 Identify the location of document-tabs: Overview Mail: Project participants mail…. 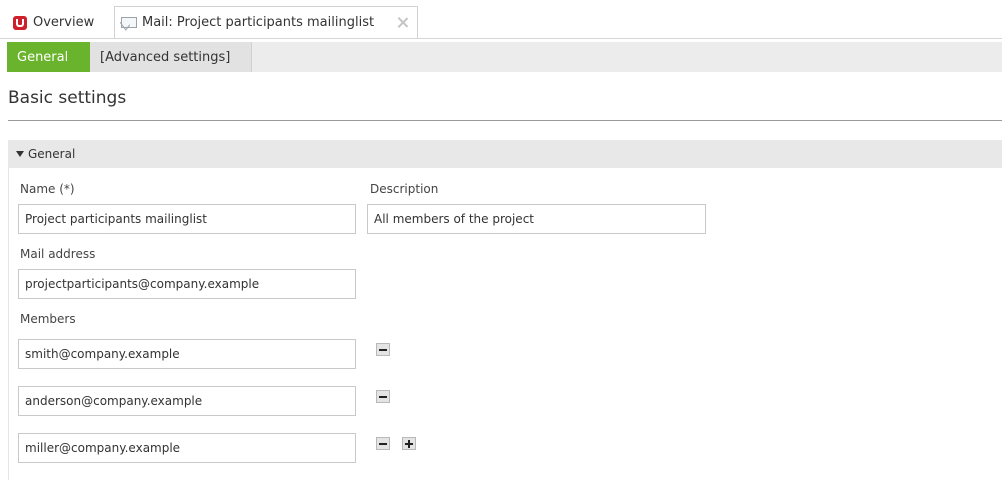
(501, 22).